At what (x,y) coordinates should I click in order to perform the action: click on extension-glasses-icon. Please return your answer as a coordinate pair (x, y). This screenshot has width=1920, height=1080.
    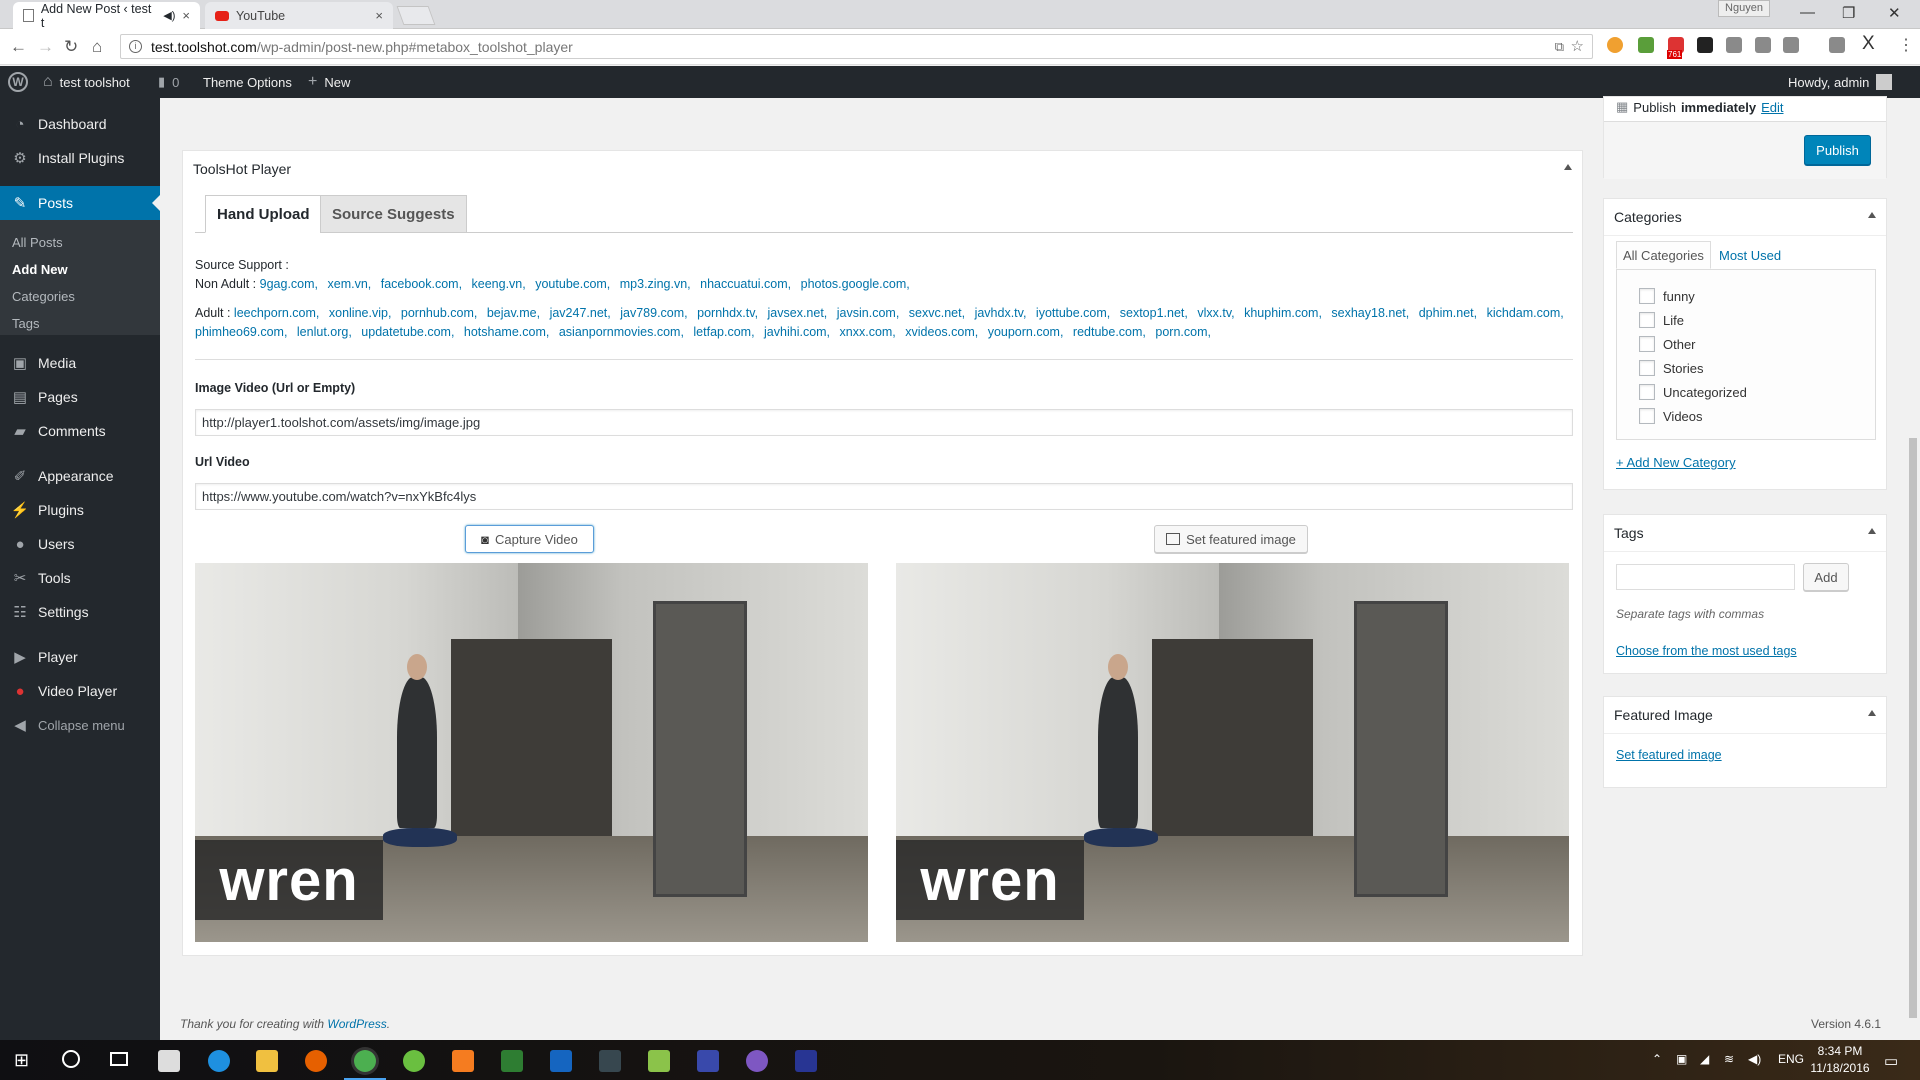
    Looking at the image, I should click on (1705, 45).